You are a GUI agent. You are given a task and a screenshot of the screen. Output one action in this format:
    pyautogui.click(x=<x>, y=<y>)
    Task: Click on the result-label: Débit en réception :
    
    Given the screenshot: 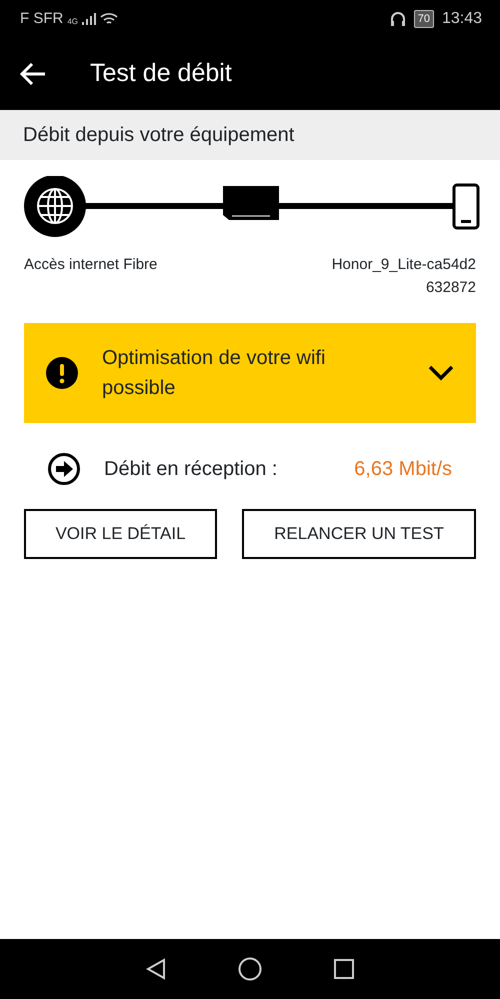 What is the action you would take?
    pyautogui.click(x=191, y=469)
    